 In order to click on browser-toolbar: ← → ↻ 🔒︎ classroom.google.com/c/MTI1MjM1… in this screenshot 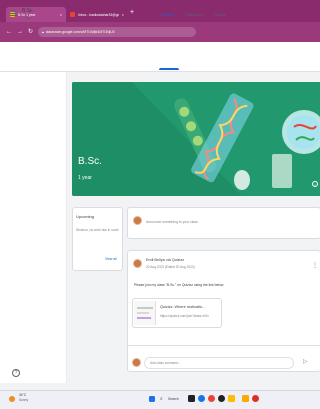, I will do `click(160, 32)`.